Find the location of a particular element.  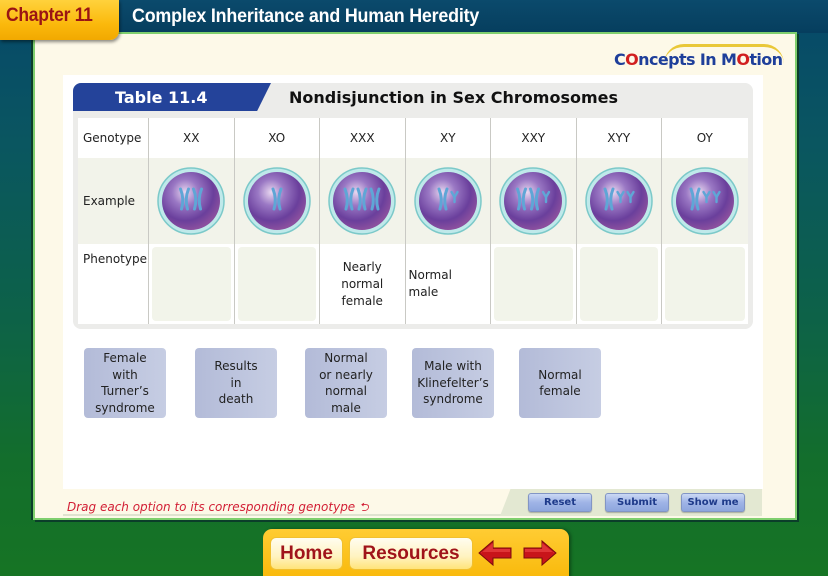

example-row: Example is located at coordinates (413, 201).